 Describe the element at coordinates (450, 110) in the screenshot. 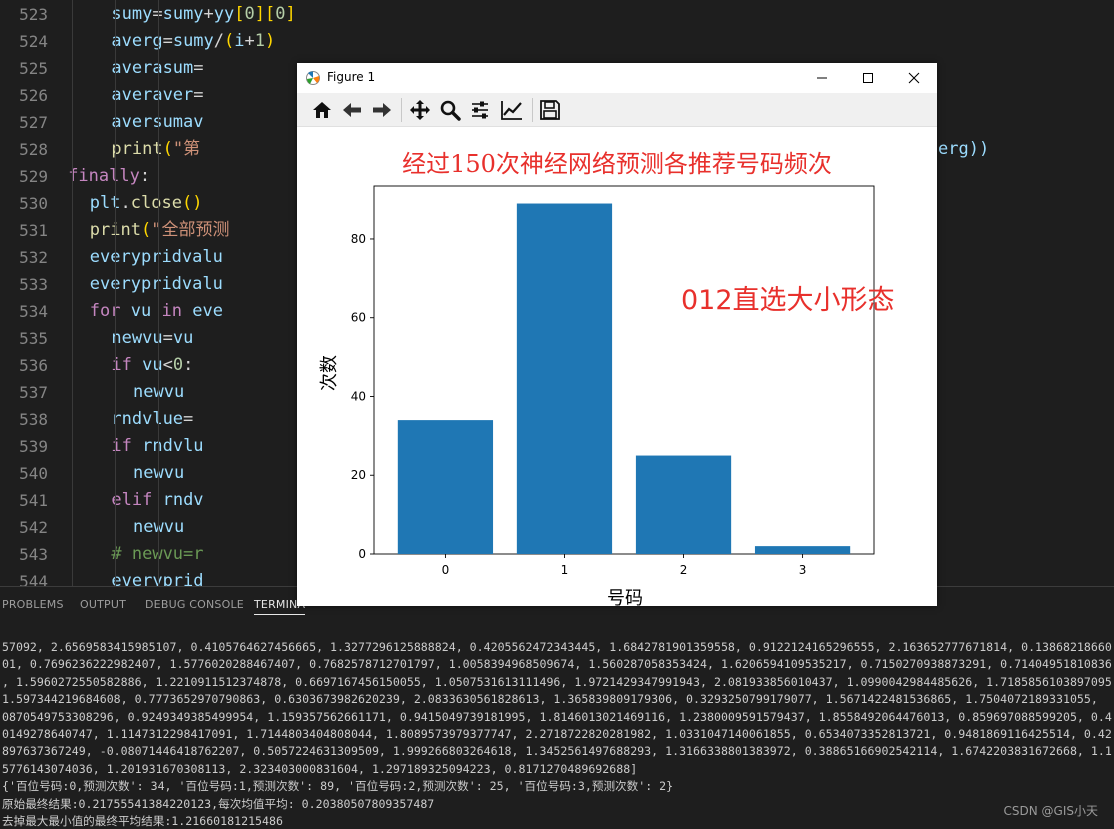

I see `zoom-button` at that location.